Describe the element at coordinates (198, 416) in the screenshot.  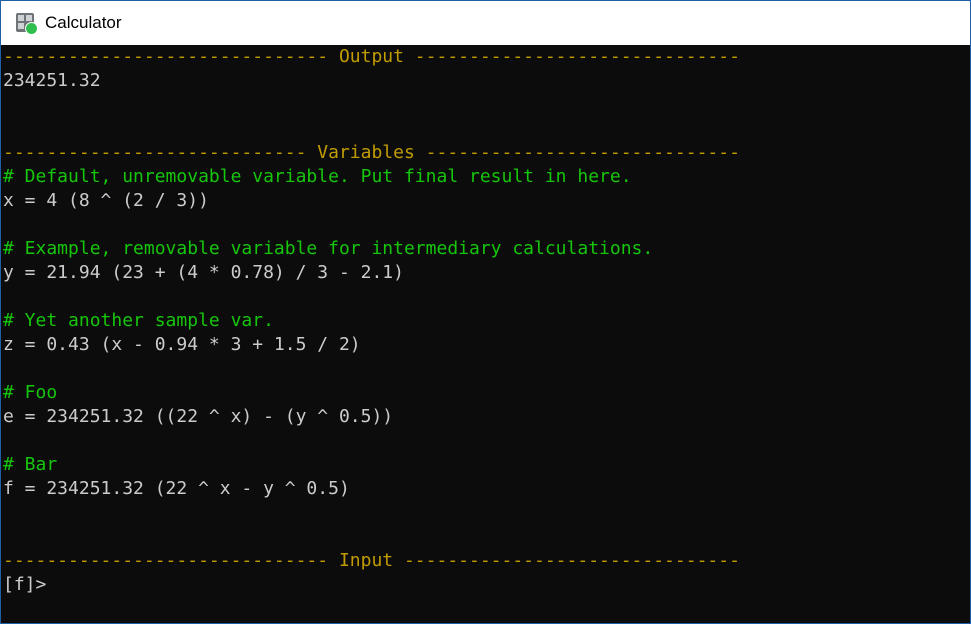
I see `variable-expression: e = 234251.32 ((22 ^ x) - (y ^ 0.5))` at that location.